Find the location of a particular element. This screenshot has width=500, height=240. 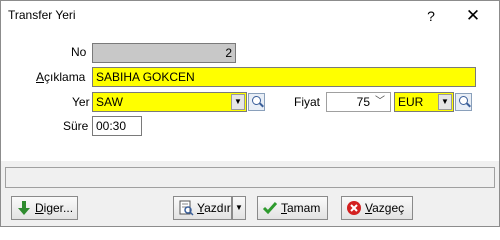

fiyat-spinbox: 75 ﹀ is located at coordinates (358, 102).